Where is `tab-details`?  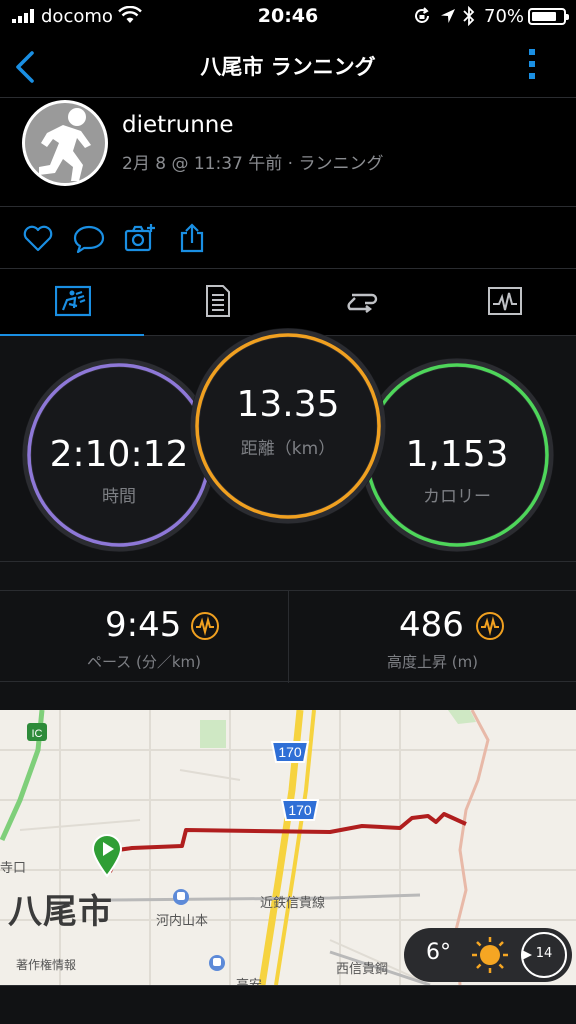
tab-details is located at coordinates (216, 302).